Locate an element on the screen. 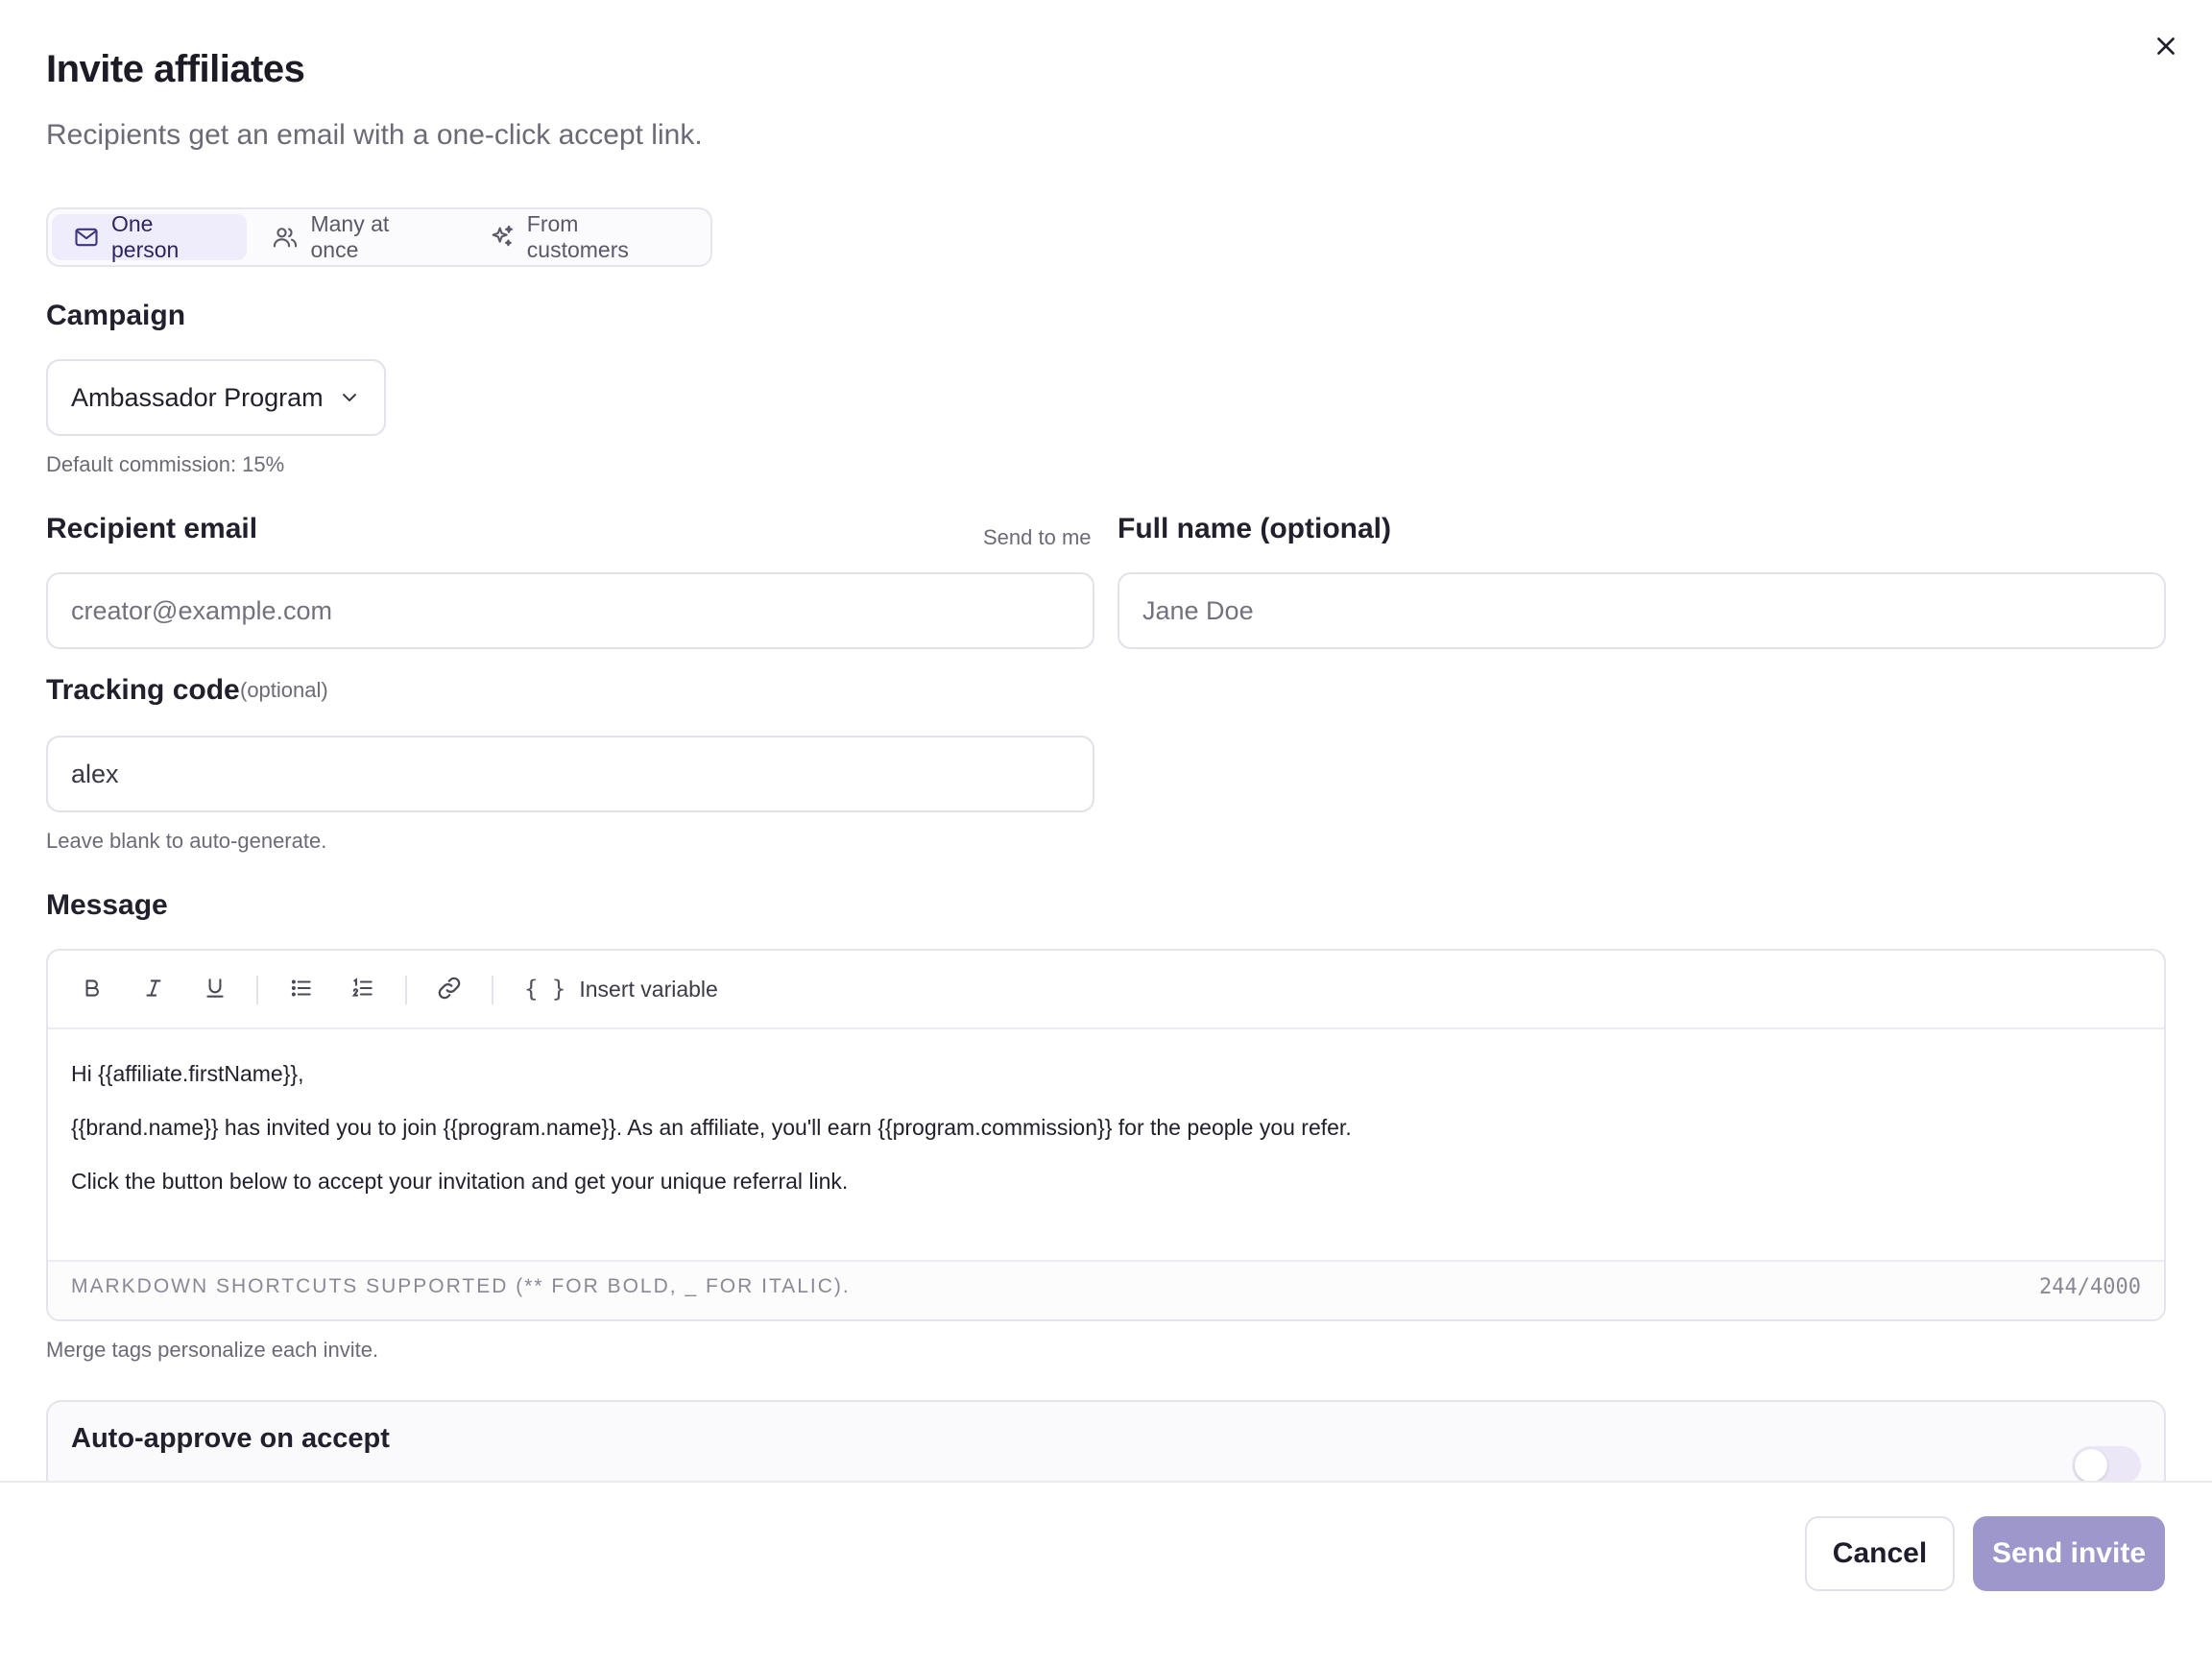 Image resolution: width=2212 pixels, height=1667 pixels. full-name-input is located at coordinates (1642, 611).